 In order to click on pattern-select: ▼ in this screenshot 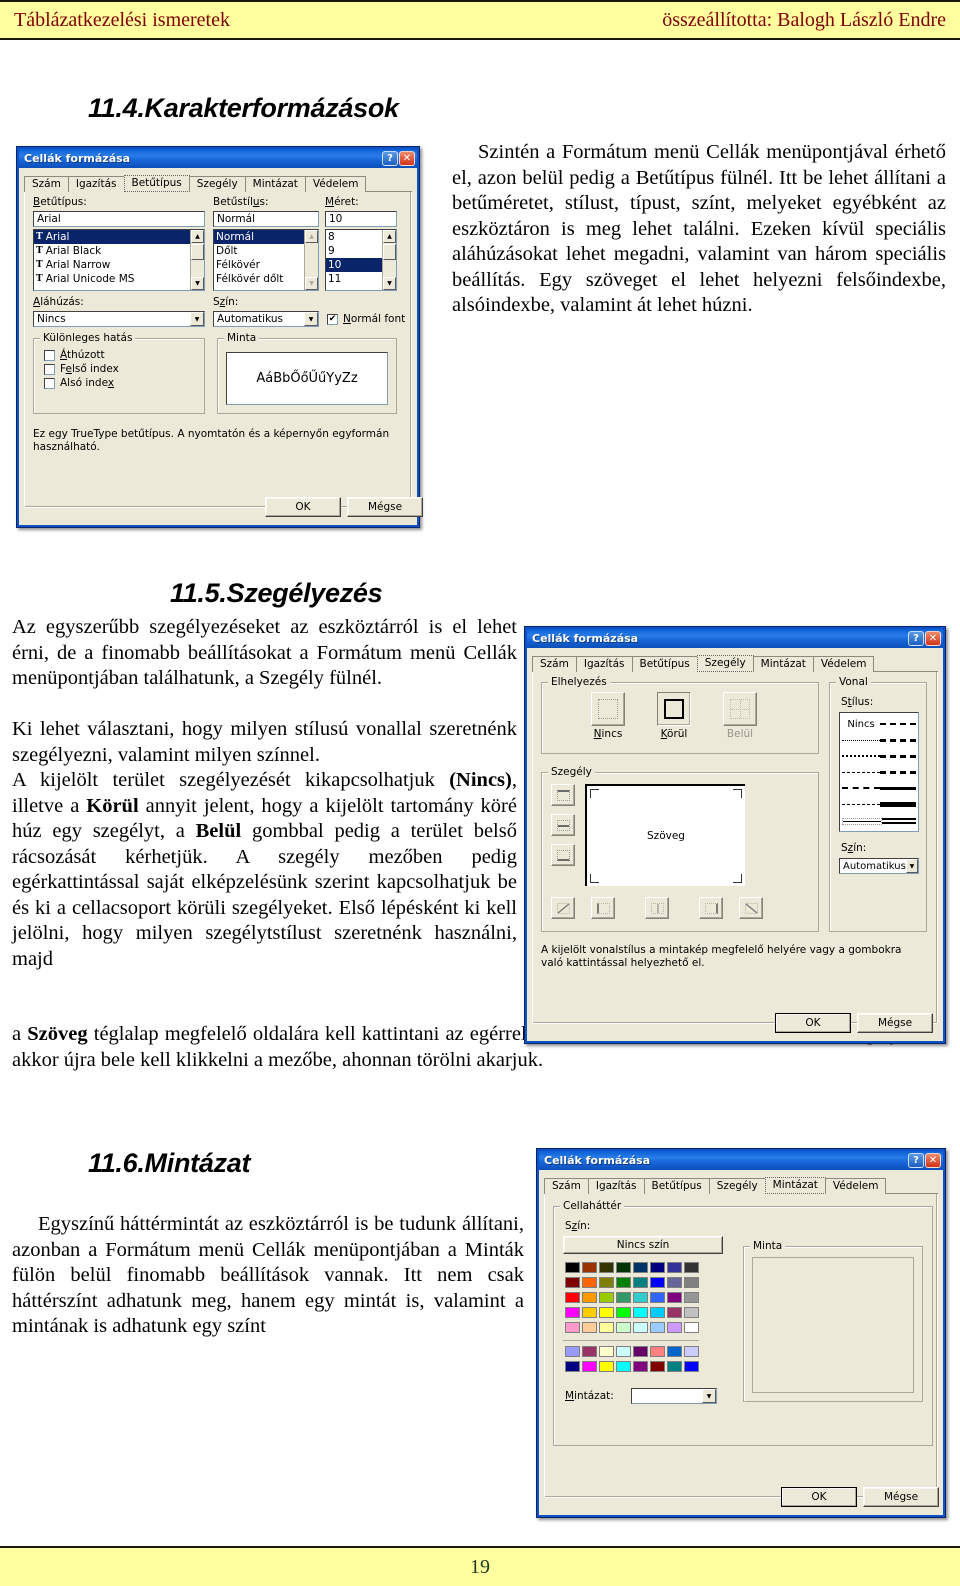, I will do `click(674, 1396)`.